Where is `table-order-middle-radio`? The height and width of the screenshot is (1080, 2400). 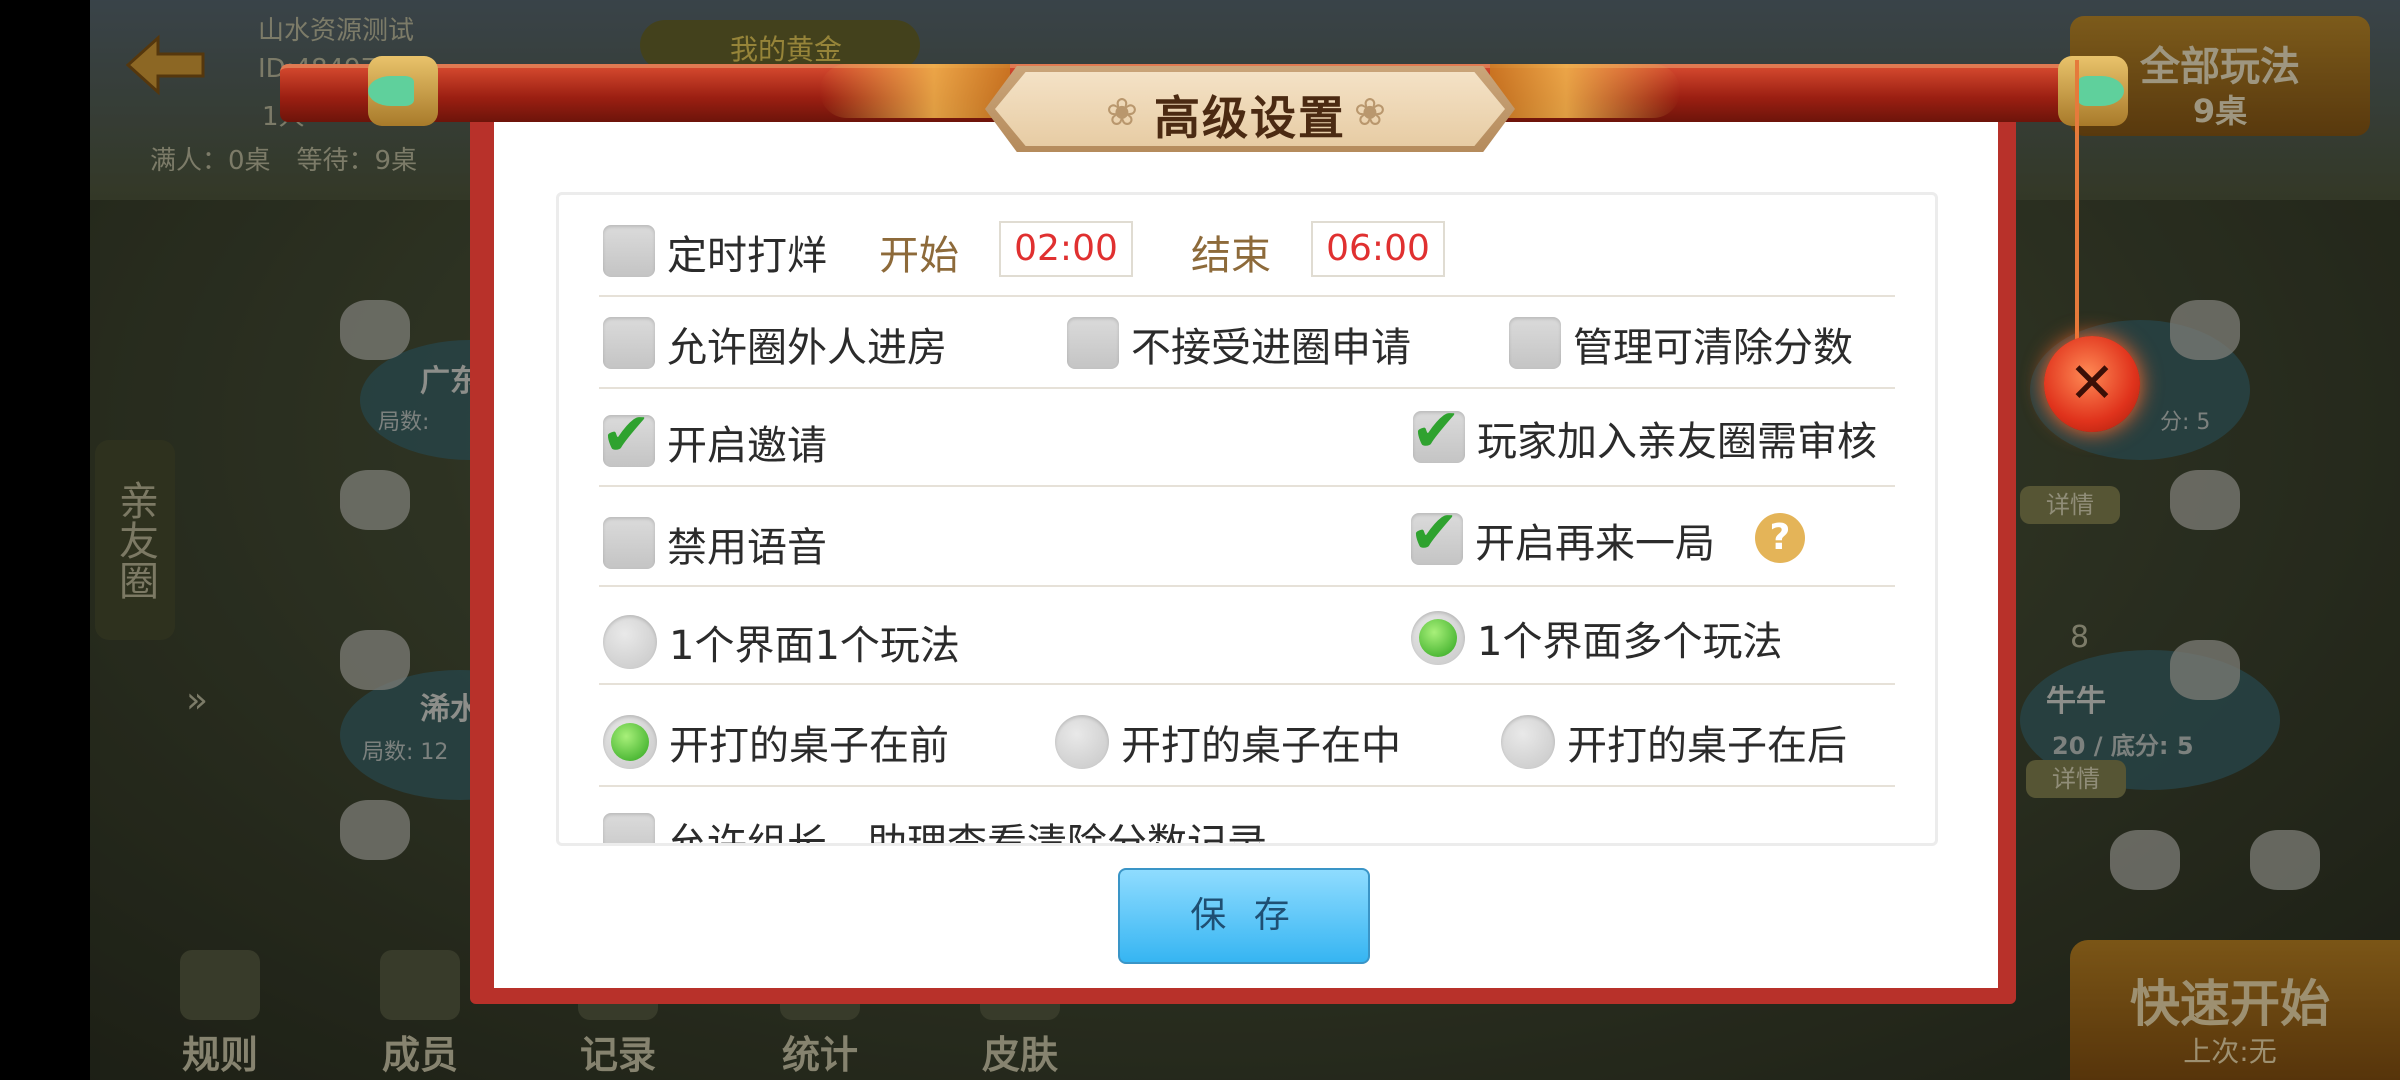 table-order-middle-radio is located at coordinates (1082, 742).